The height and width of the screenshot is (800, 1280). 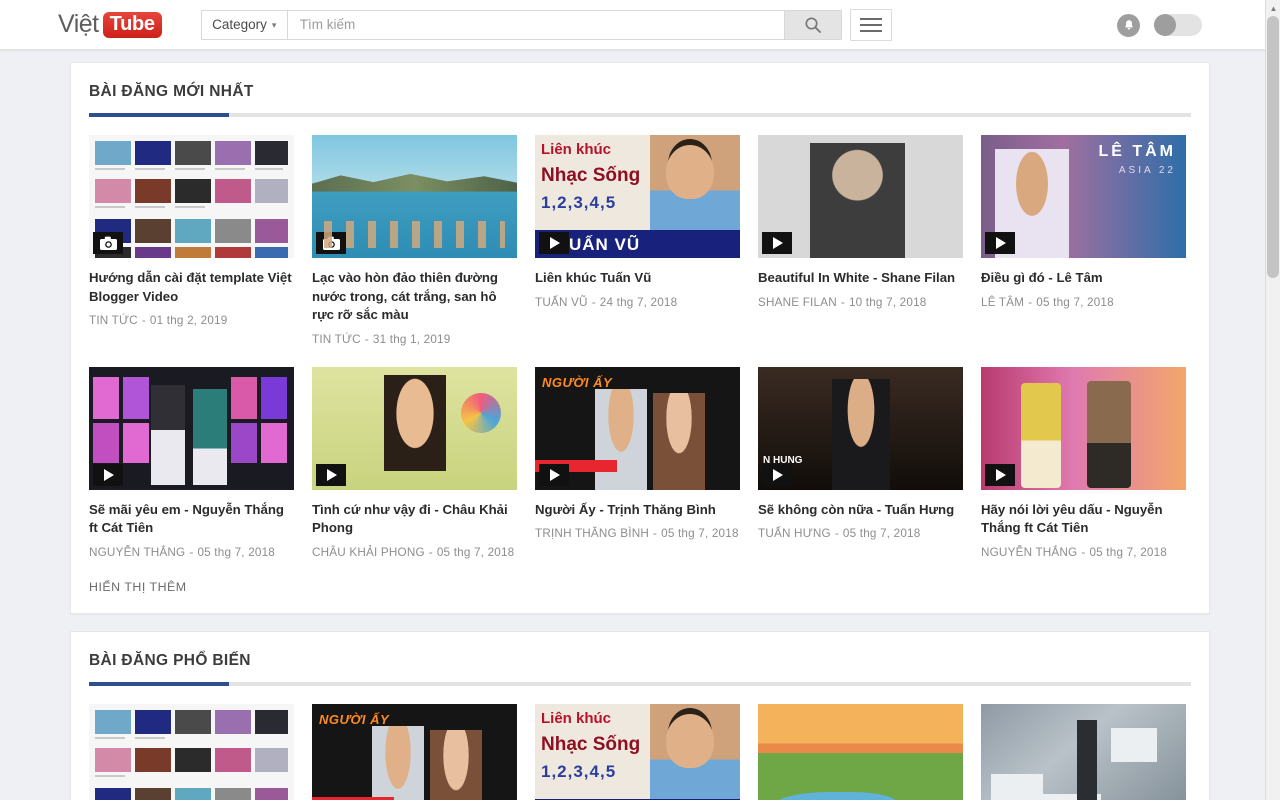 I want to click on post-meta: TUẤN VŨ -24 thg 7, 2018, so click(x=637, y=303).